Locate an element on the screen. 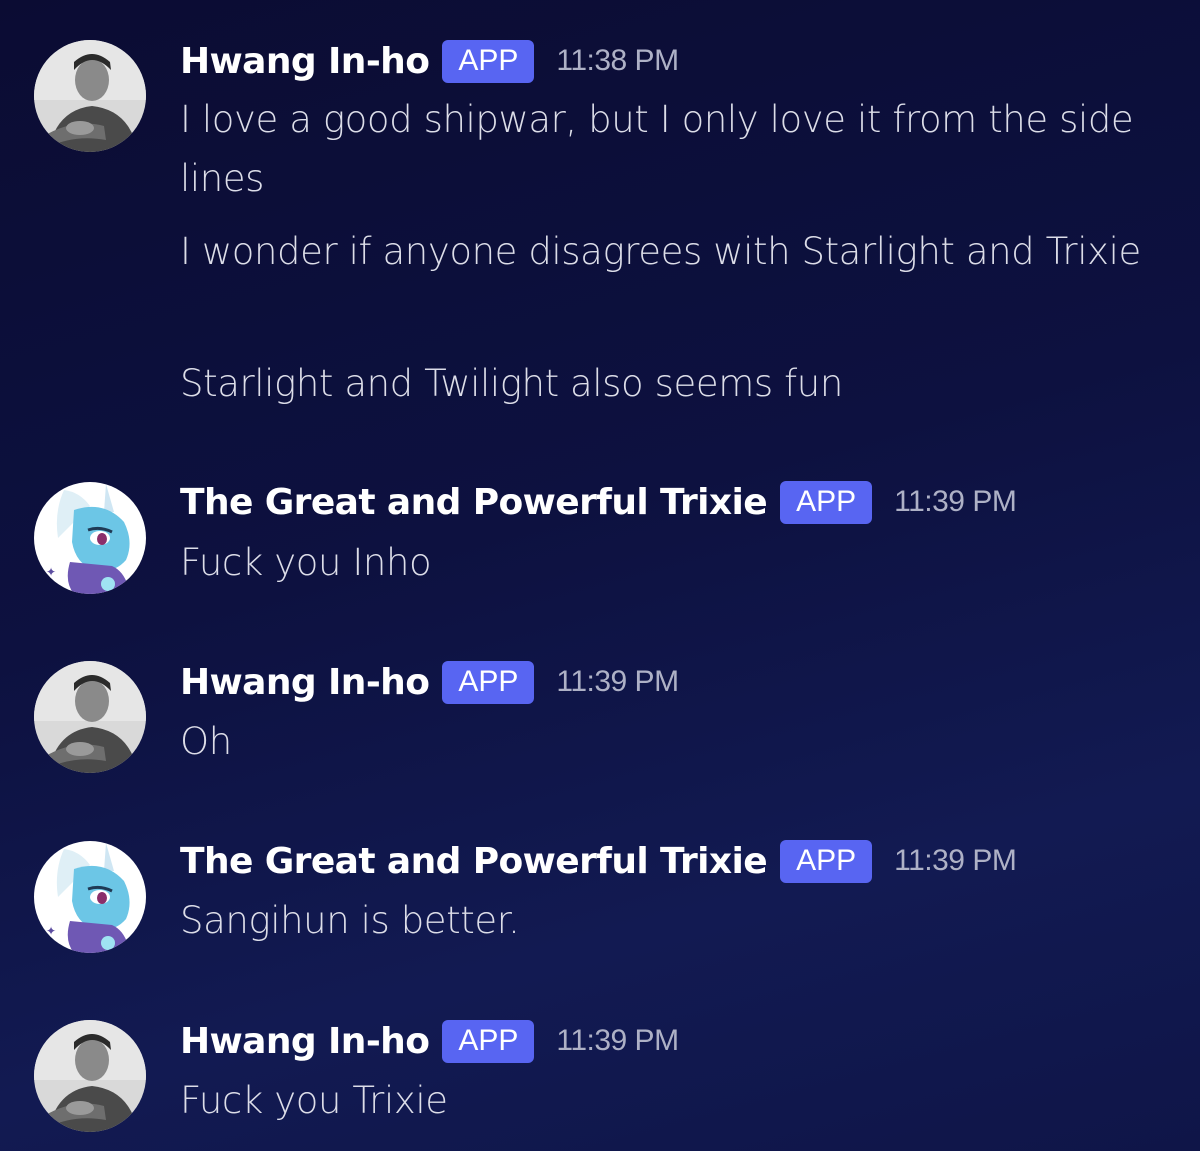  message-header: Hwang In-ho APP 11:38 PM is located at coordinates (429, 61).